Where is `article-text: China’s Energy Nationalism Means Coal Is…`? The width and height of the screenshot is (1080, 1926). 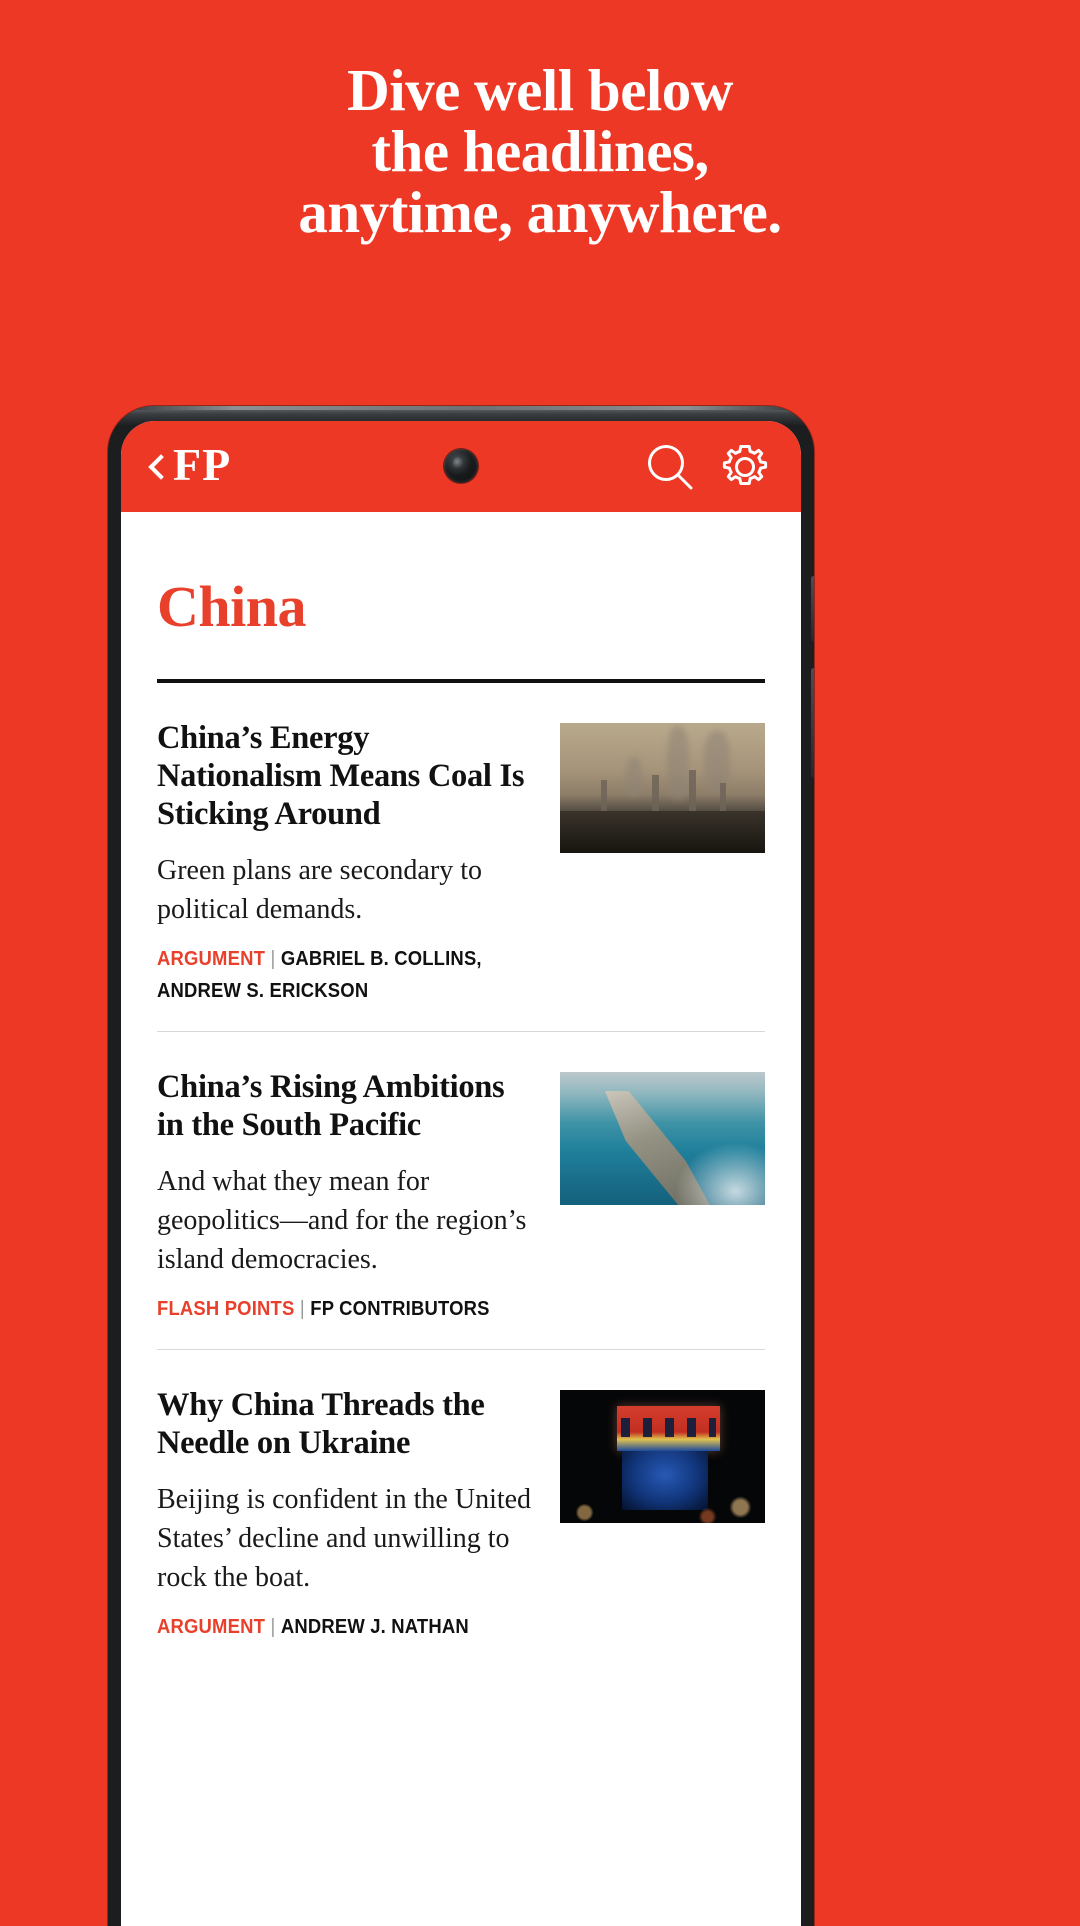 article-text: China’s Energy Nationalism Means Coal Is… is located at coordinates (346, 863).